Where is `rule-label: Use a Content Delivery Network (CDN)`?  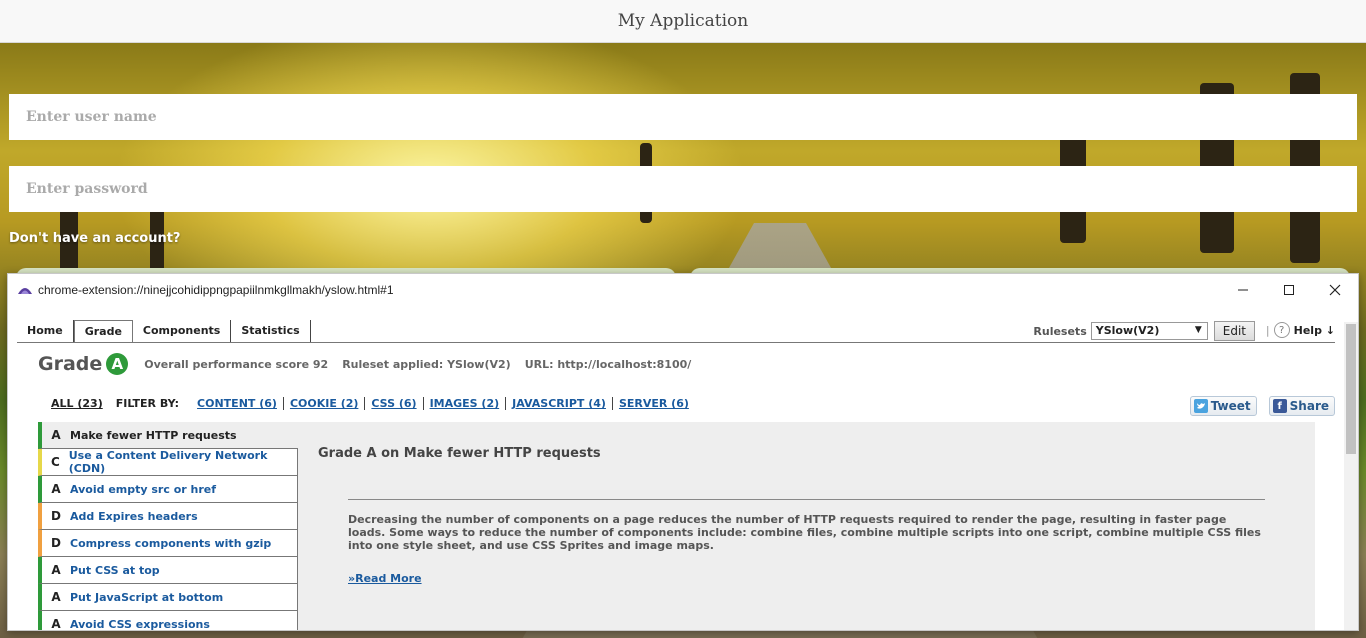 rule-label: Use a Content Delivery Network (CDN) is located at coordinates (168, 462).